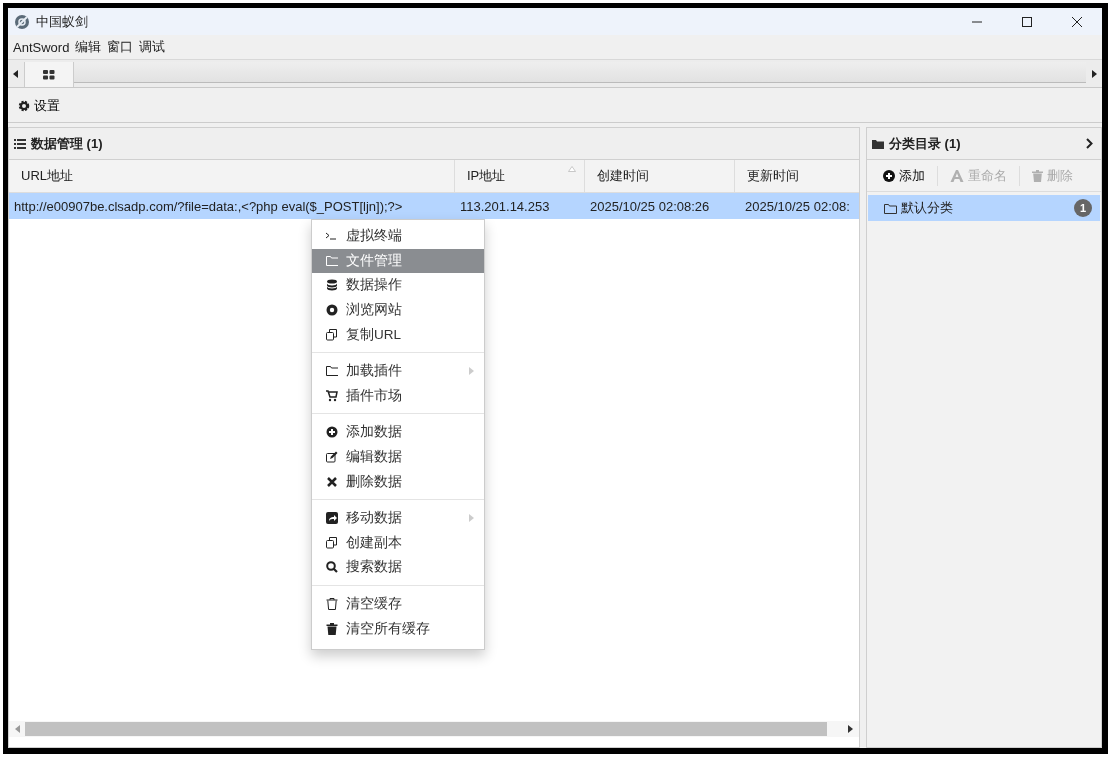 The height and width of the screenshot is (765, 1119). Describe the element at coordinates (332, 518) in the screenshot. I see `share-icon` at that location.